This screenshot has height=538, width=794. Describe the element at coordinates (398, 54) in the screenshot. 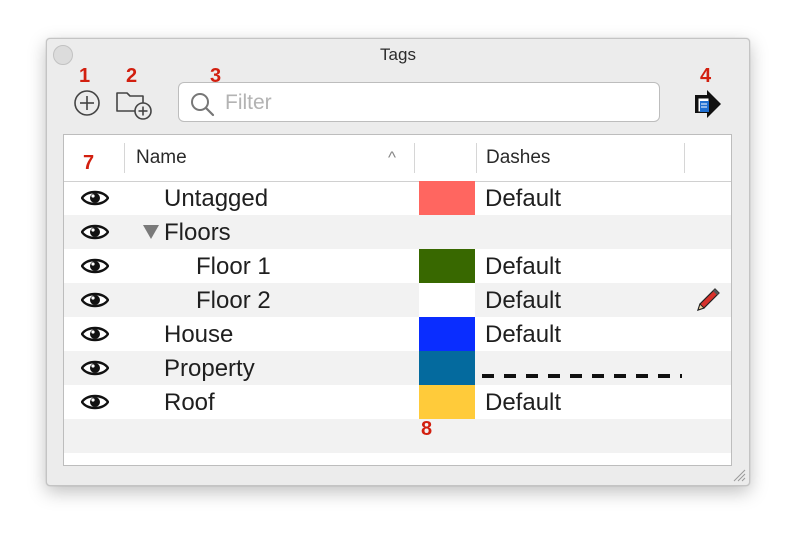

I see `window-title: Tags` at that location.